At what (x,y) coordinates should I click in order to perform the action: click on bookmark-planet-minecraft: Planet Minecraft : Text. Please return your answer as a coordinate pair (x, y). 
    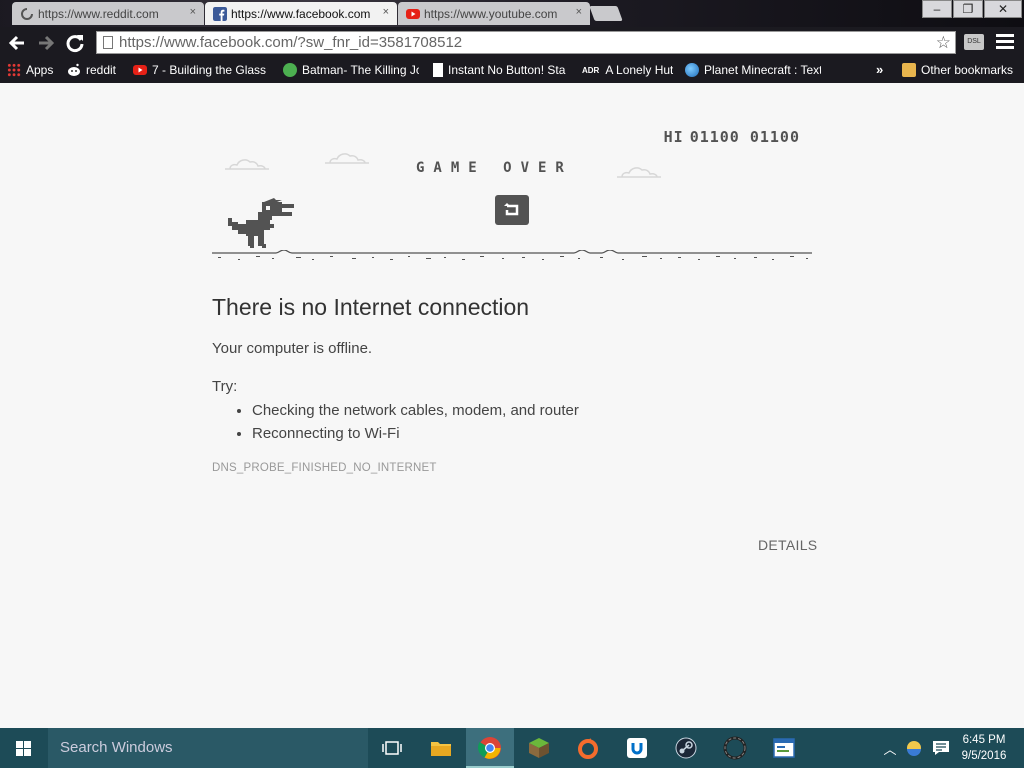
    Looking at the image, I should click on (753, 70).